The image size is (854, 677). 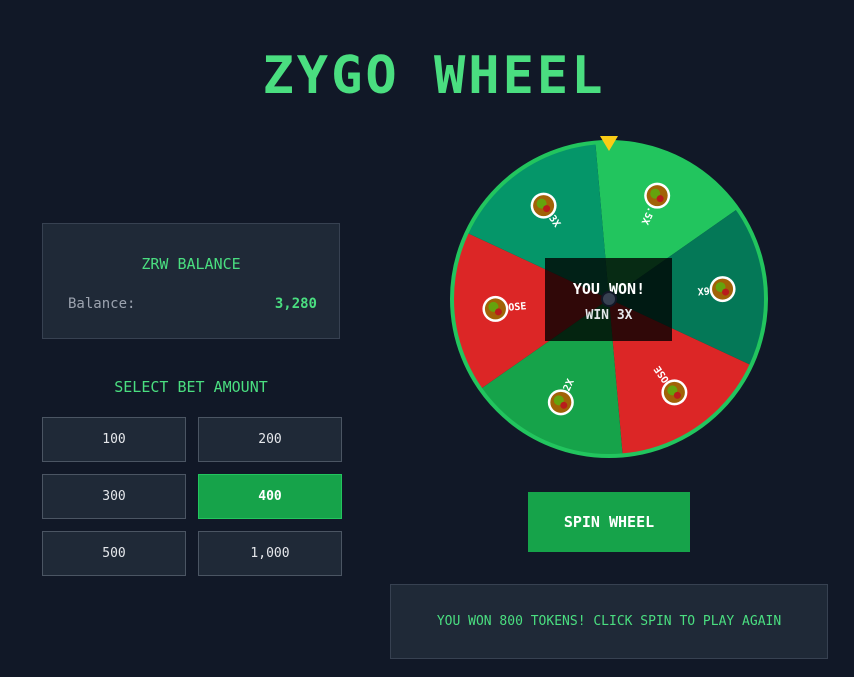 What do you see at coordinates (191, 264) in the screenshot?
I see `balance-heading: ZRW BALANCE` at bounding box center [191, 264].